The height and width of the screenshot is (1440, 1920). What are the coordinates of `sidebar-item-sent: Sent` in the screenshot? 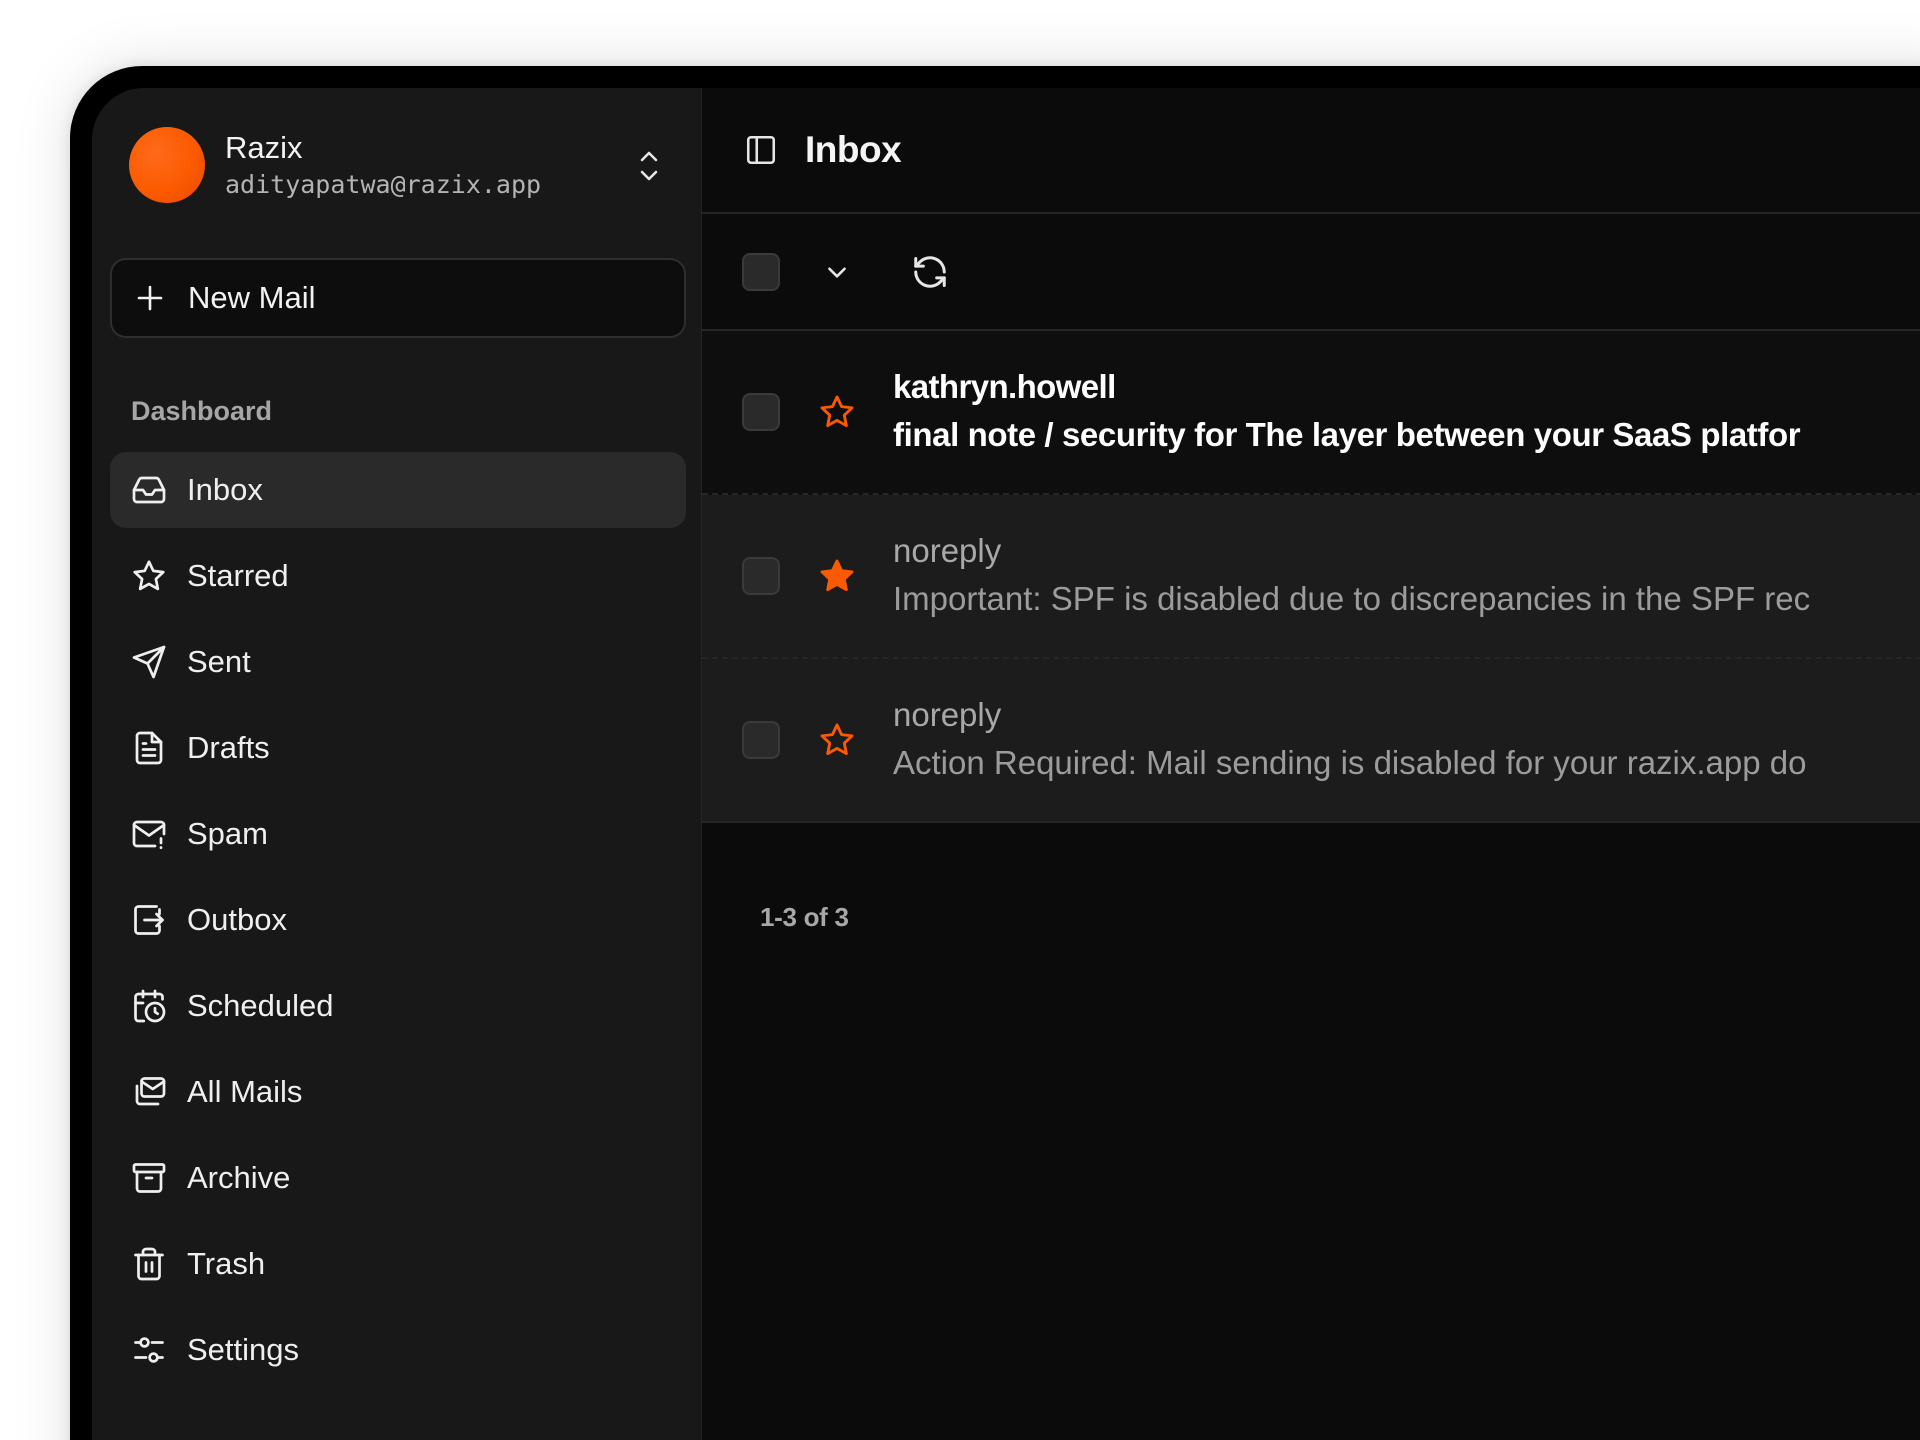 It's located at (398, 662).